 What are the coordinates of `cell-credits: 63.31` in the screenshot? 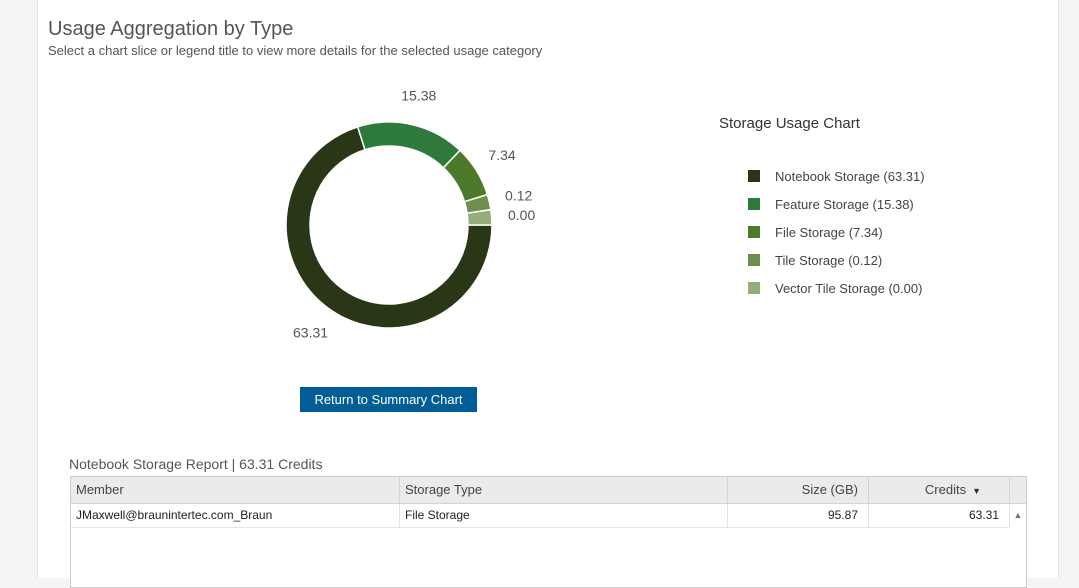 It's located at (939, 515).